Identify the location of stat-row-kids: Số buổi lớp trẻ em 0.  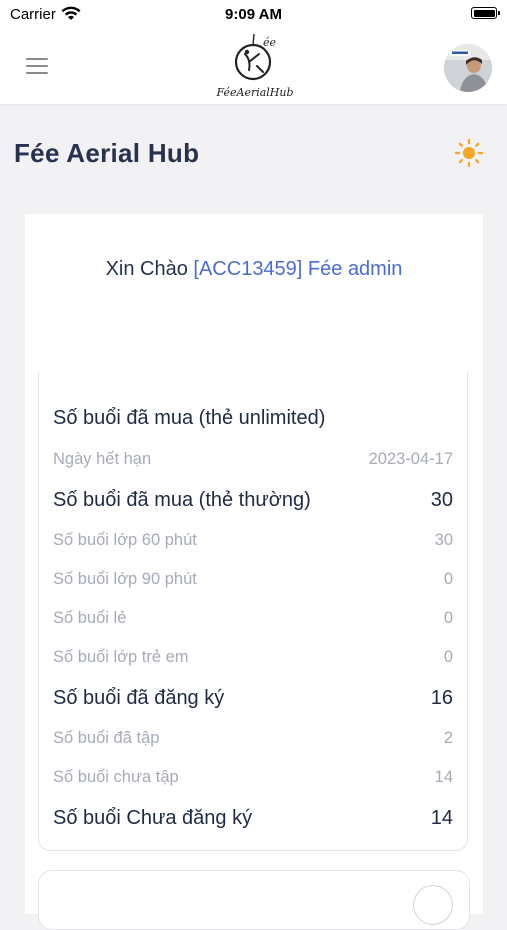
(253, 657).